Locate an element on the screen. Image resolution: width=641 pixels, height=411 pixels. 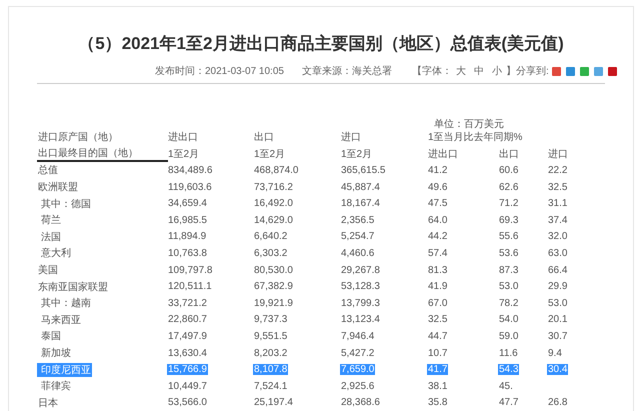
column-header: 1至当月比去年同期% is located at coordinates (475, 137).